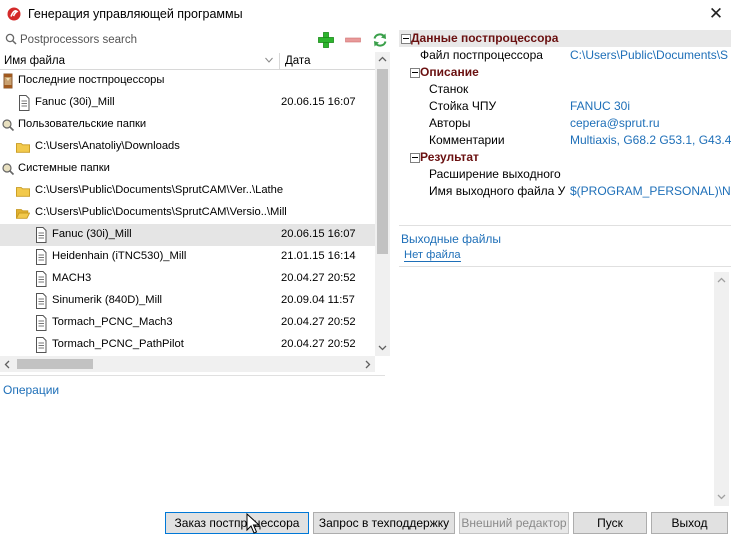 The image size is (731, 537). Describe the element at coordinates (451, 239) in the screenshot. I see `output-files-title: Выходные файлы` at that location.